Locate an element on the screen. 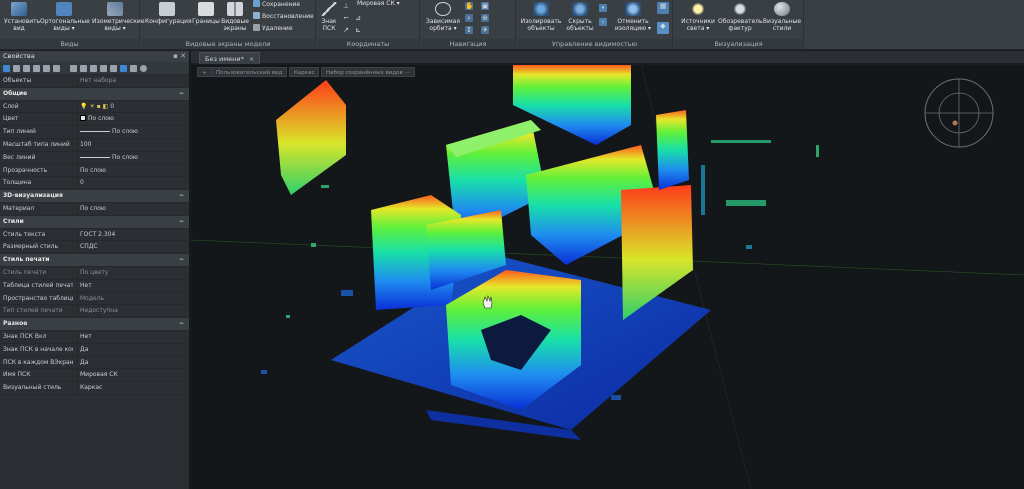 The height and width of the screenshot is (489, 1024). property-section-header: 3D-визуализация − is located at coordinates (94, 196).